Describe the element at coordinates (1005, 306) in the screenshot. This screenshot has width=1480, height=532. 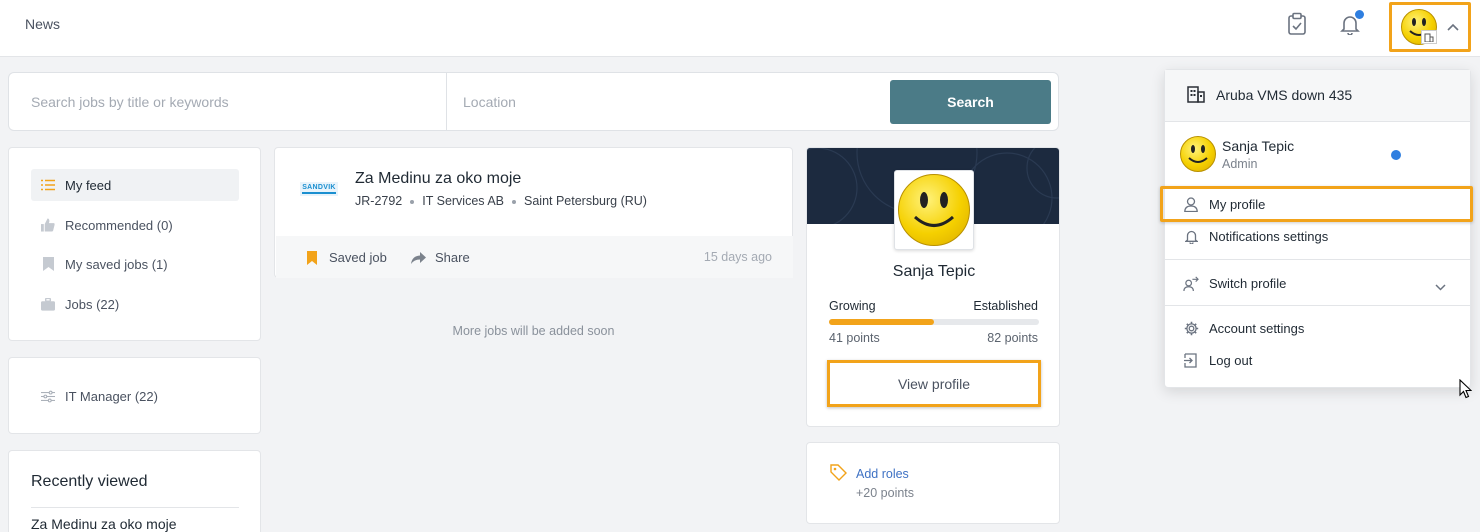
I see `level-next: Established` at that location.